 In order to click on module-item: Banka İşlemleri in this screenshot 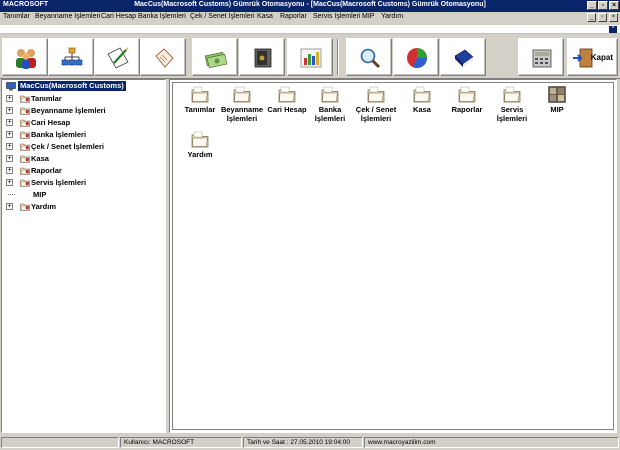, I will do `click(330, 108)`.